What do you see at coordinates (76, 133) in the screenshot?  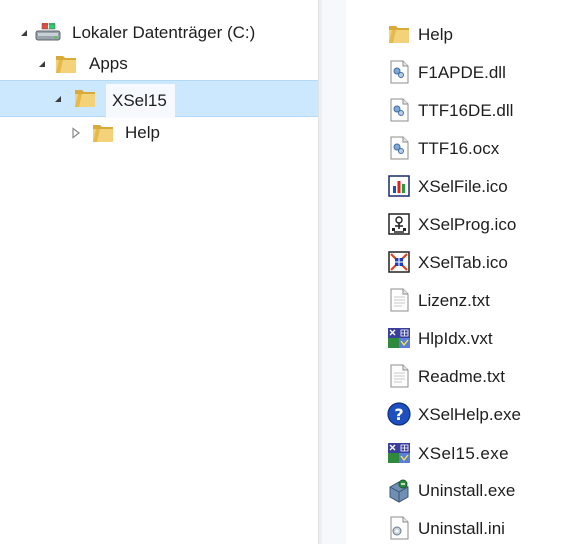 I see `collapsed-arrow-icon` at bounding box center [76, 133].